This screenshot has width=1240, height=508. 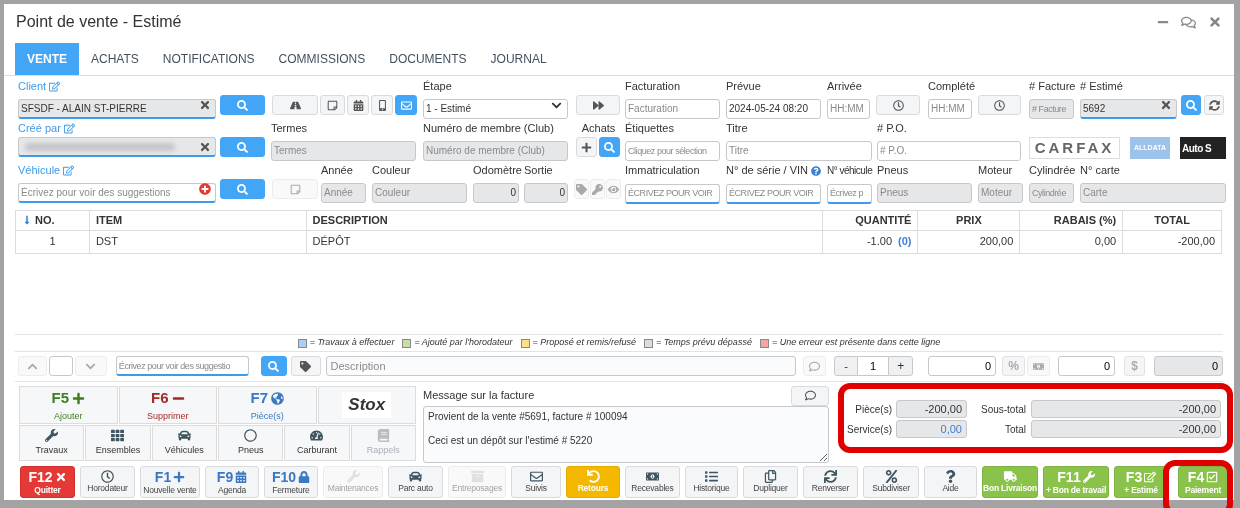 I want to click on action-button: F5 Ajouter, so click(x=68, y=405).